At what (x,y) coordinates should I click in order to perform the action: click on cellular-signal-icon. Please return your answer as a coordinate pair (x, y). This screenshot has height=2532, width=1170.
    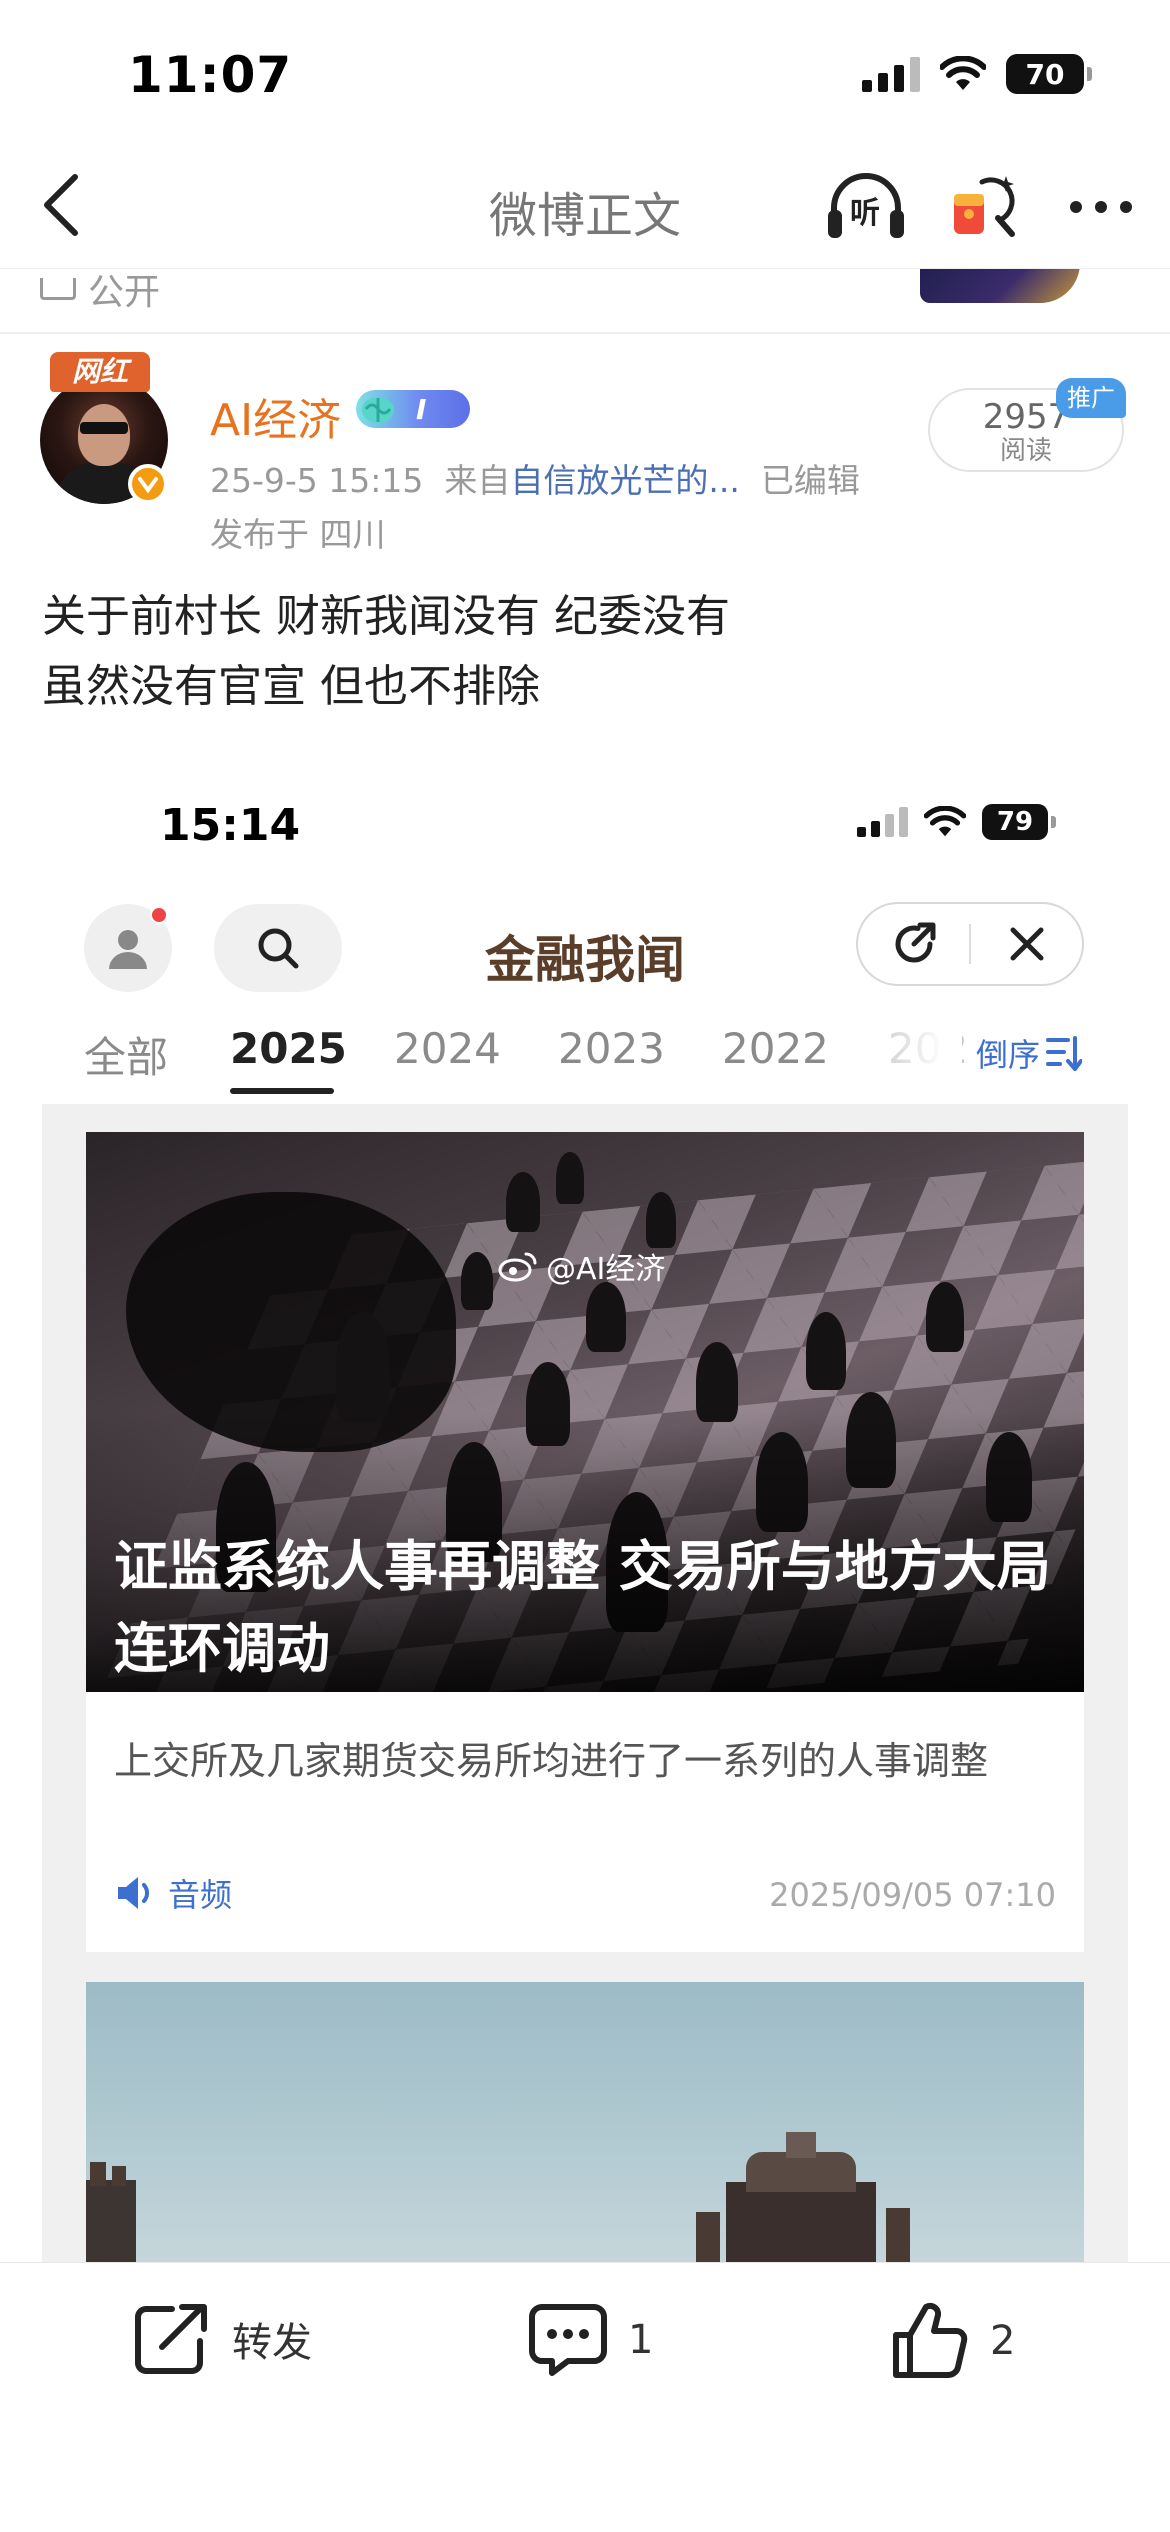
    Looking at the image, I should click on (891, 74).